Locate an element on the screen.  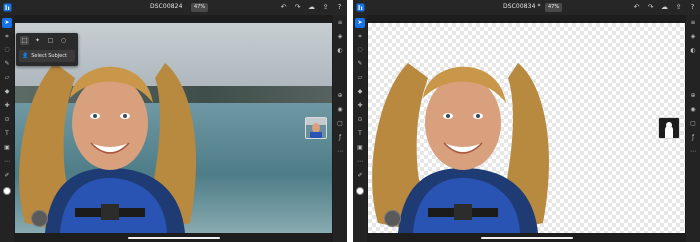
rect-marquee-icon: □ is located at coordinates (50, 40).